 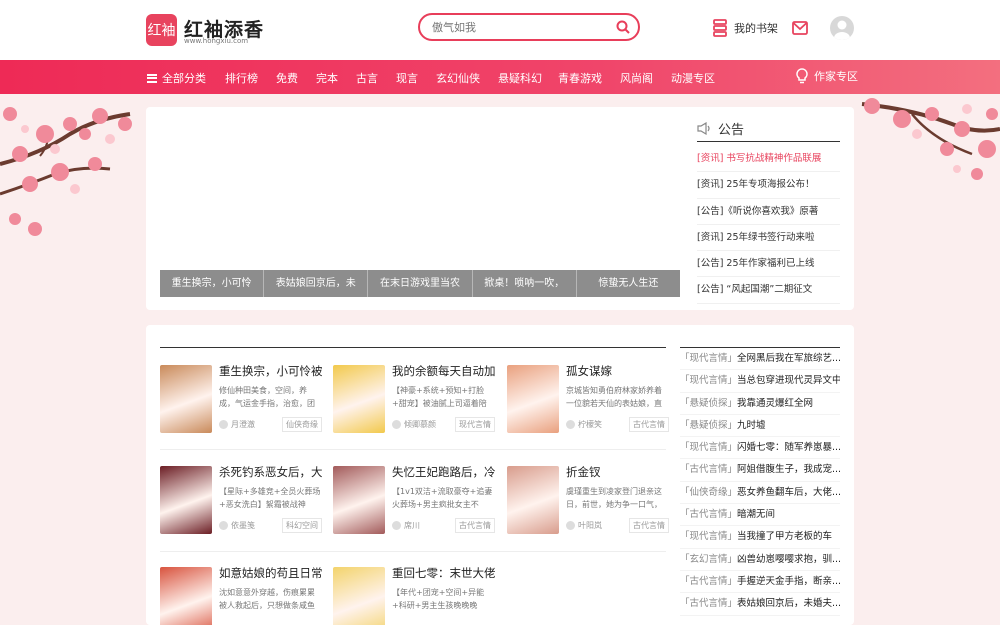 What do you see at coordinates (584, 525) in the screenshot?
I see `book-author: 叶阳岚` at bounding box center [584, 525].